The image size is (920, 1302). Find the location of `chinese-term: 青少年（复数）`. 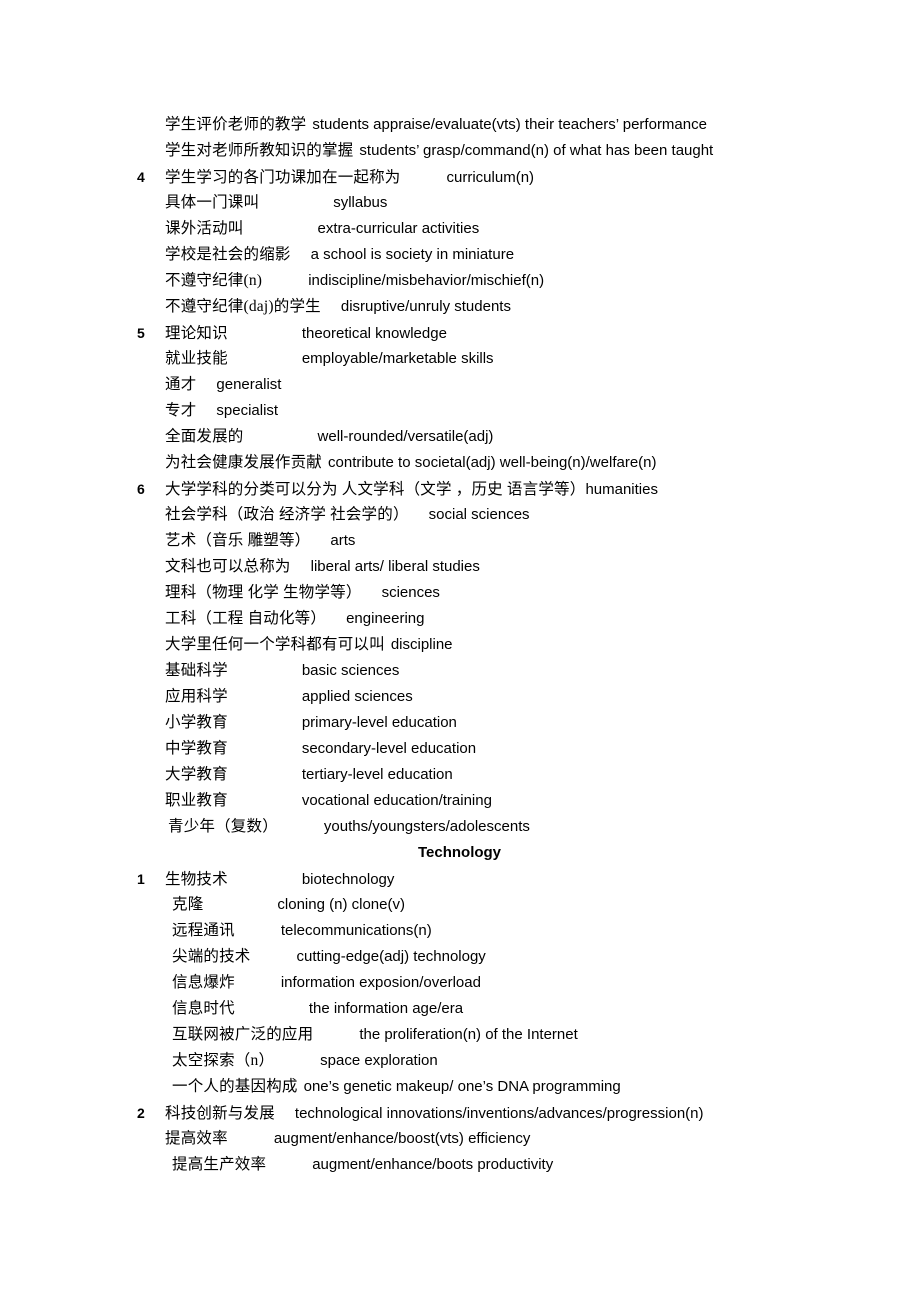

chinese-term: 青少年（复数） is located at coordinates (223, 826).